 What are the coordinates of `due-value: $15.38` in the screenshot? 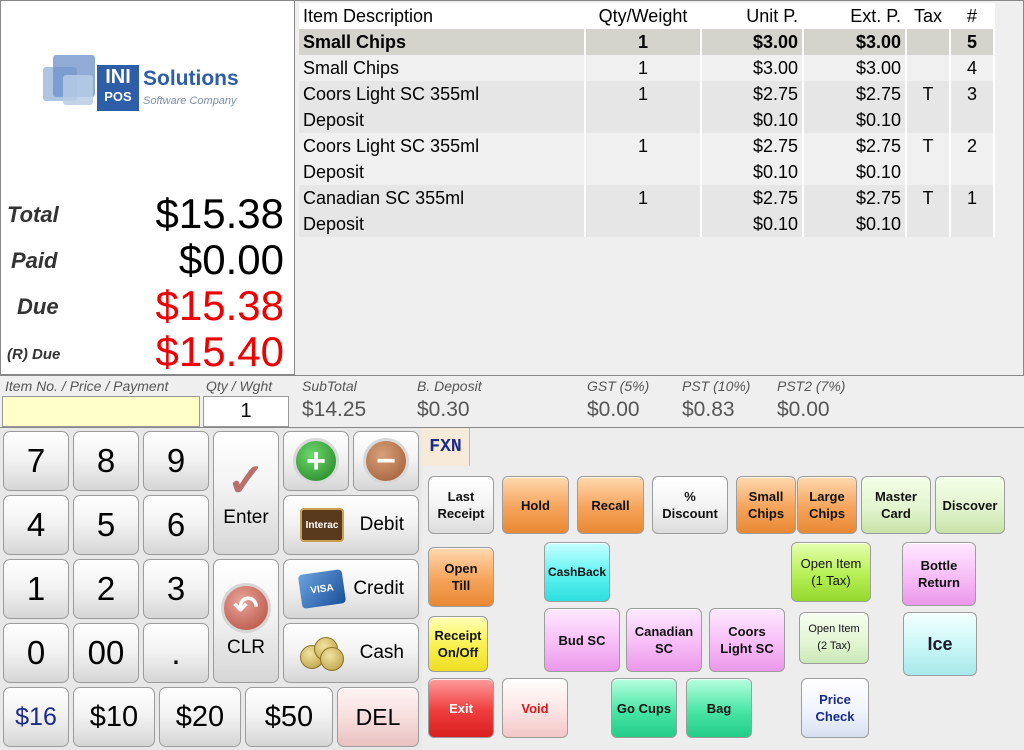 It's located at (219, 305).